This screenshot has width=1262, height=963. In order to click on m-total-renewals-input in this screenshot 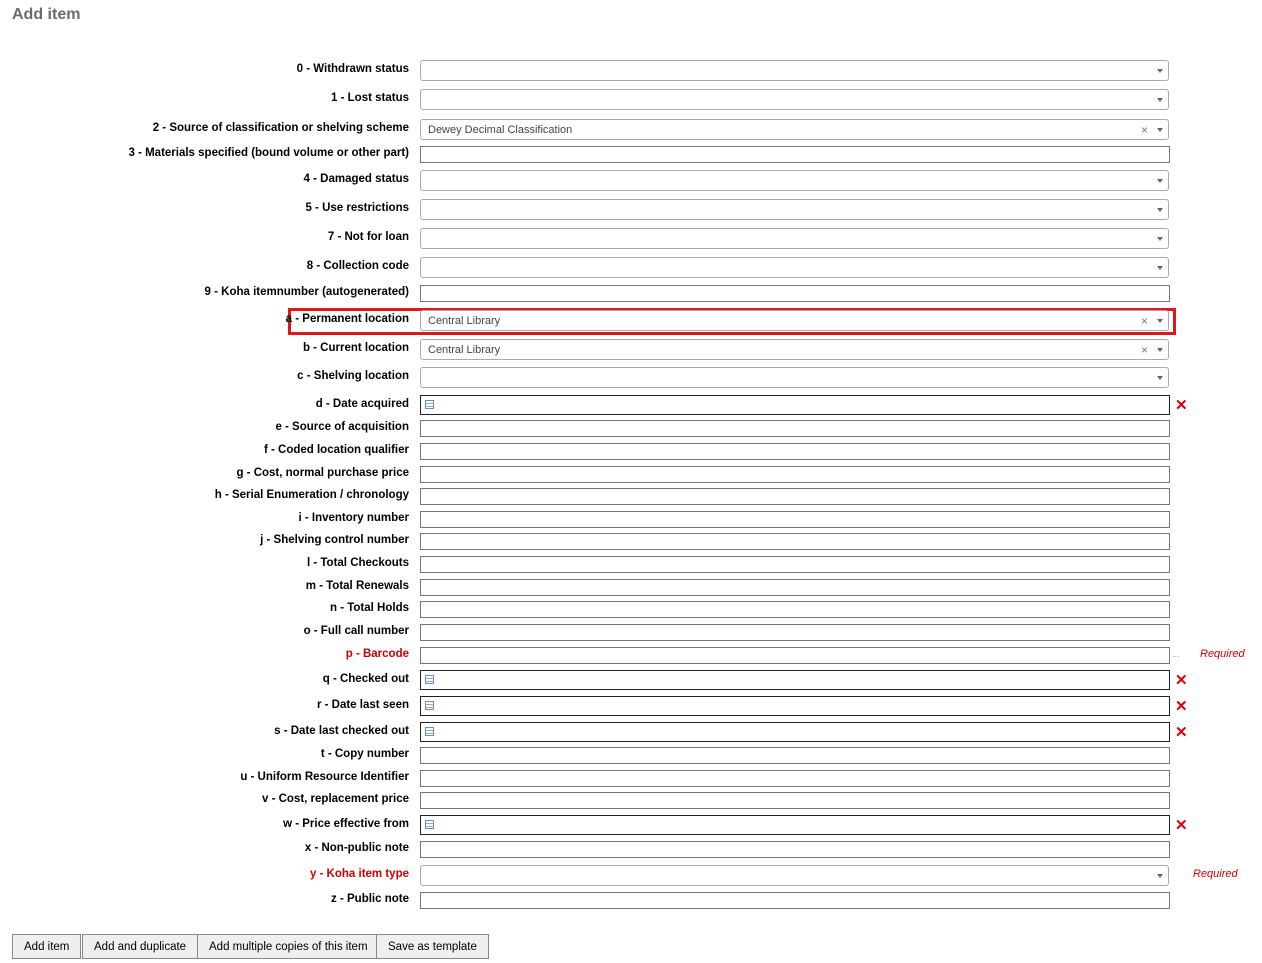, I will do `click(795, 587)`.